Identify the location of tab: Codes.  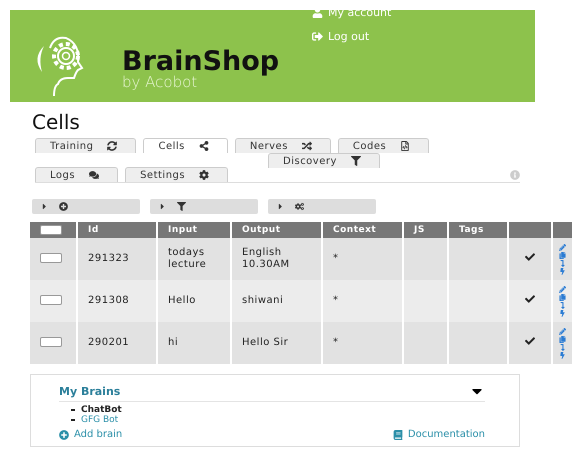
(384, 145).